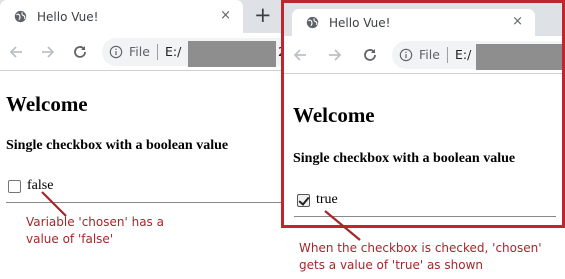  I want to click on checkbox-row: true, so click(317, 200).